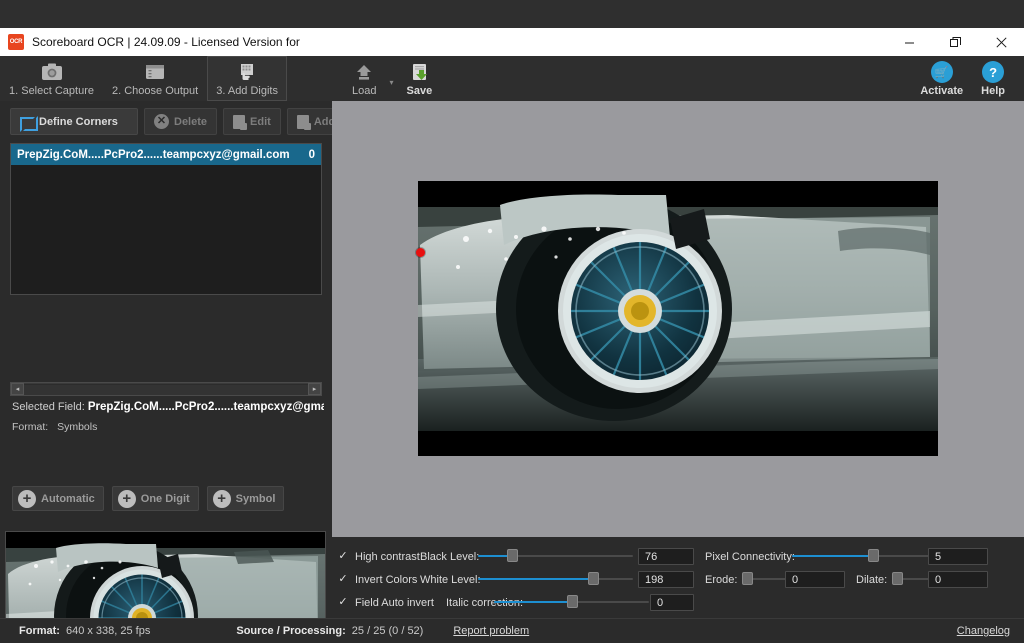 The image size is (1024, 643). I want to click on dilate-label: Dilate:, so click(872, 579).